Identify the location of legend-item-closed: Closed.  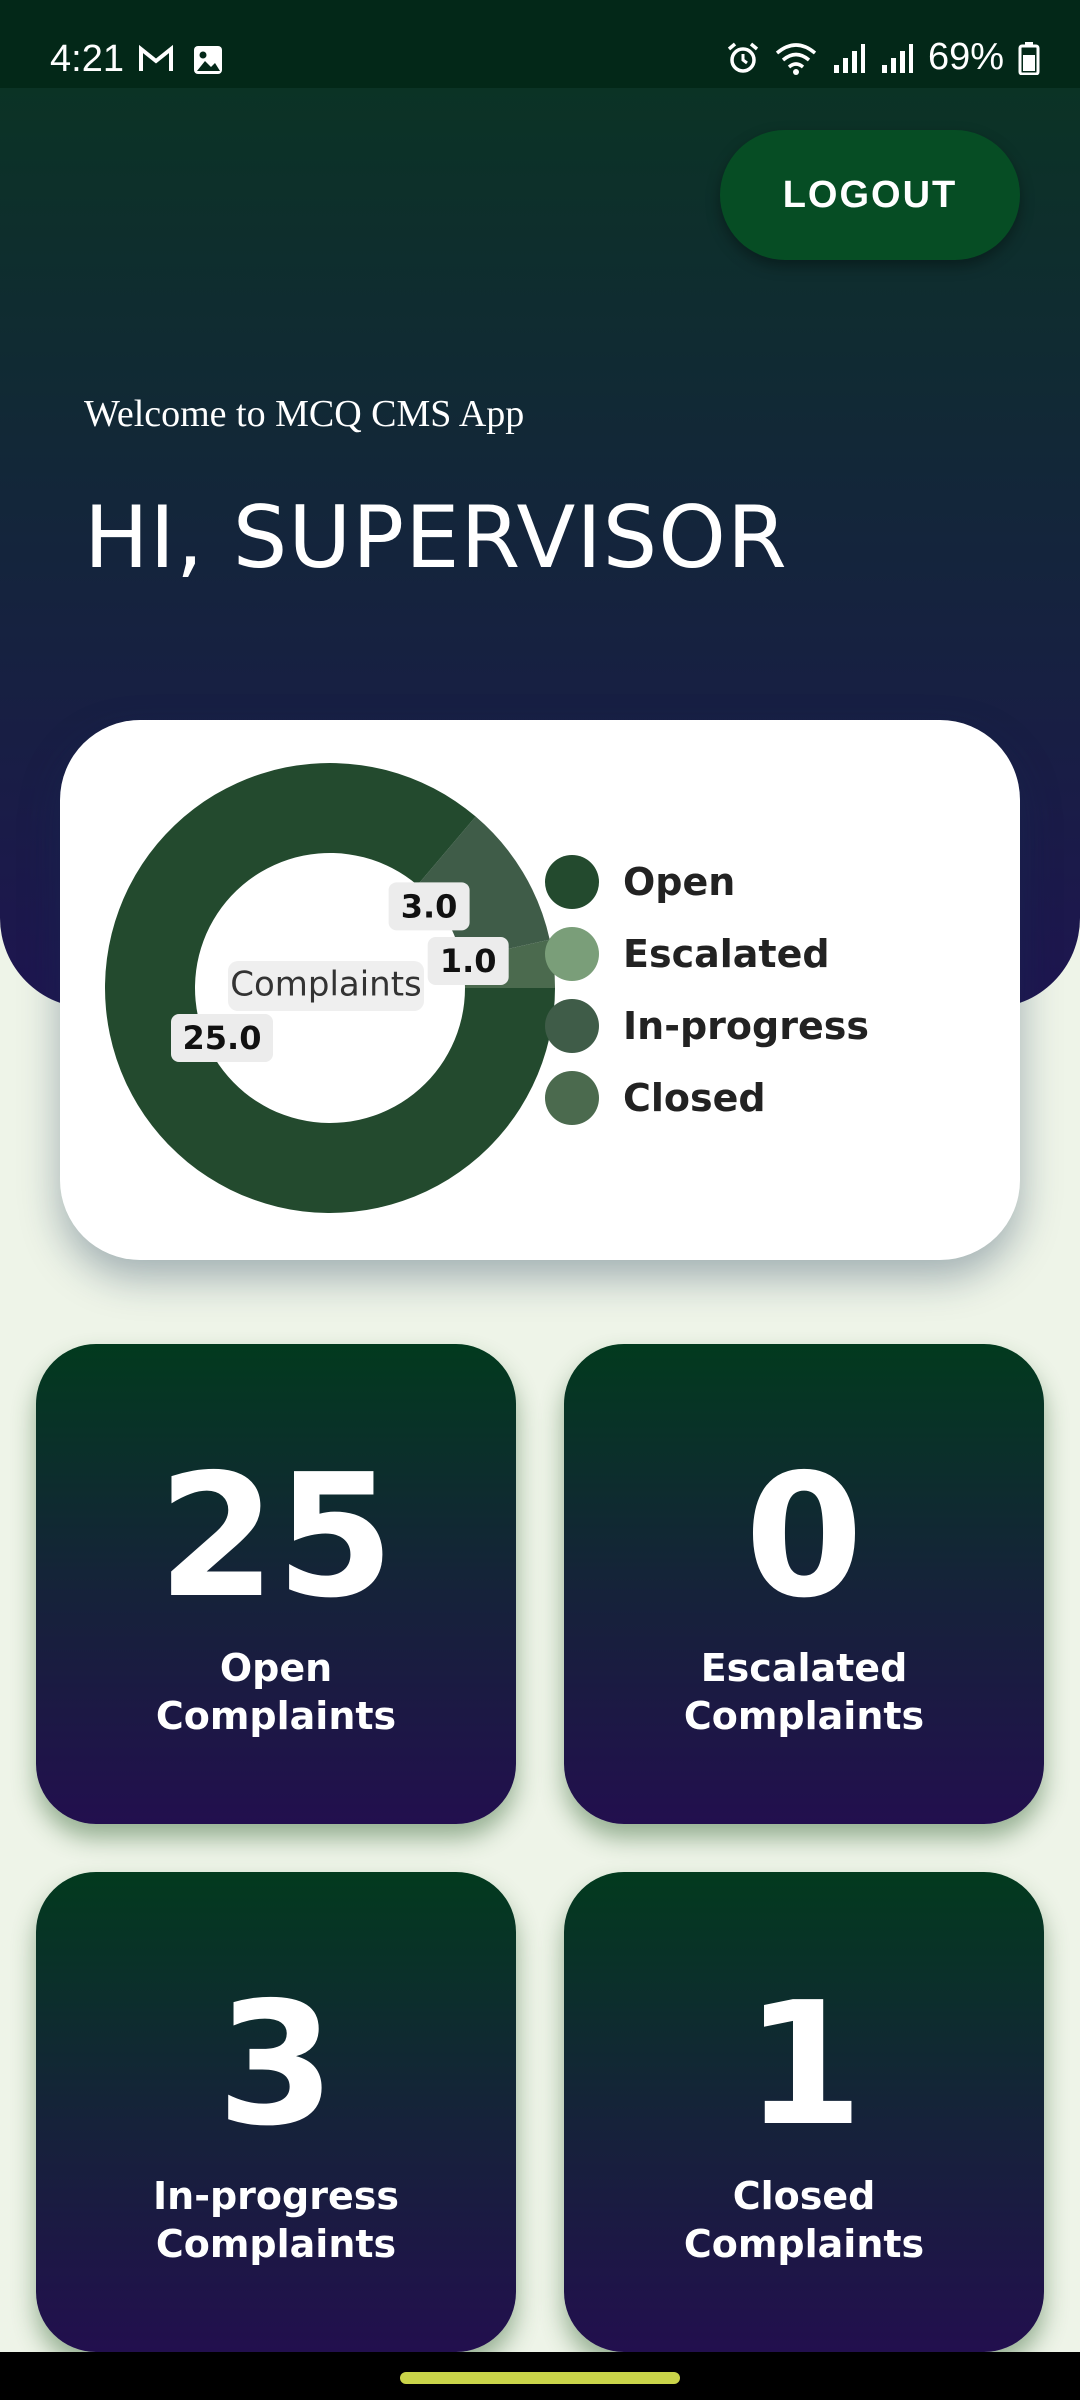
(655, 1098).